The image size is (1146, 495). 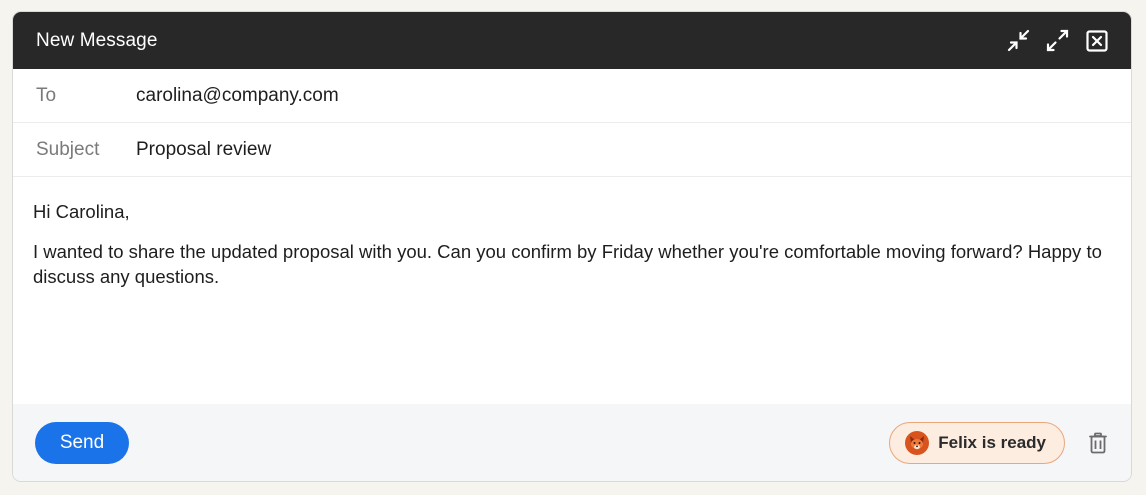 I want to click on minimize-icon, so click(x=1018, y=40).